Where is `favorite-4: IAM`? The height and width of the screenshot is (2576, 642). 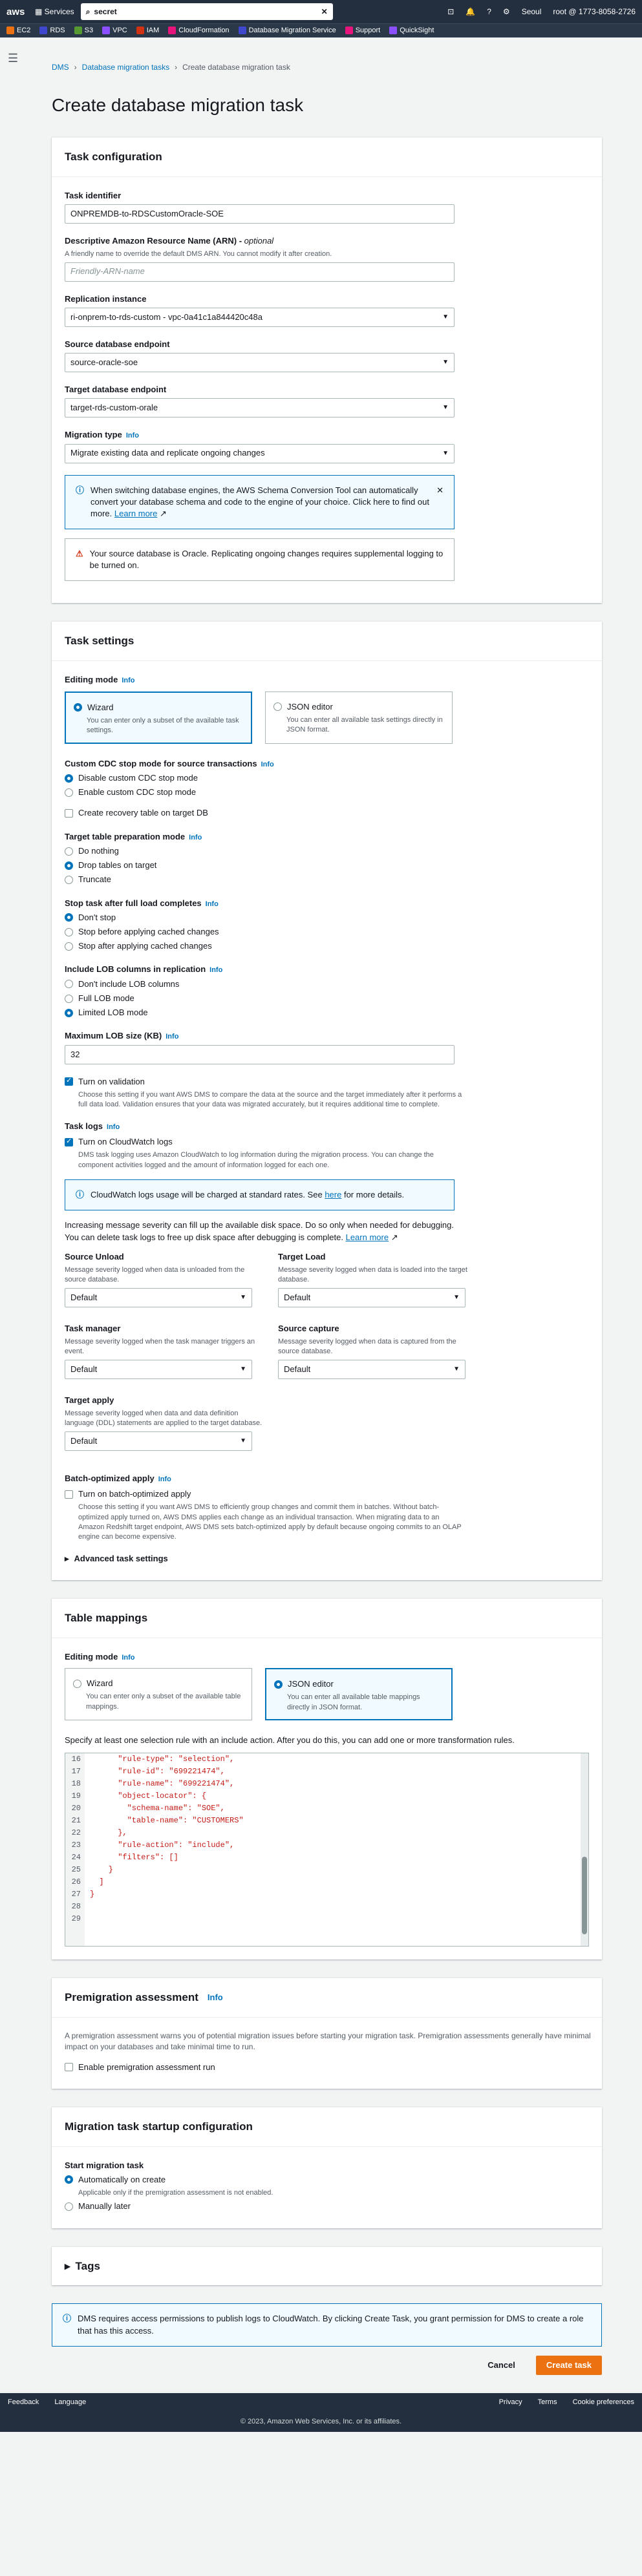 favorite-4: IAM is located at coordinates (147, 31).